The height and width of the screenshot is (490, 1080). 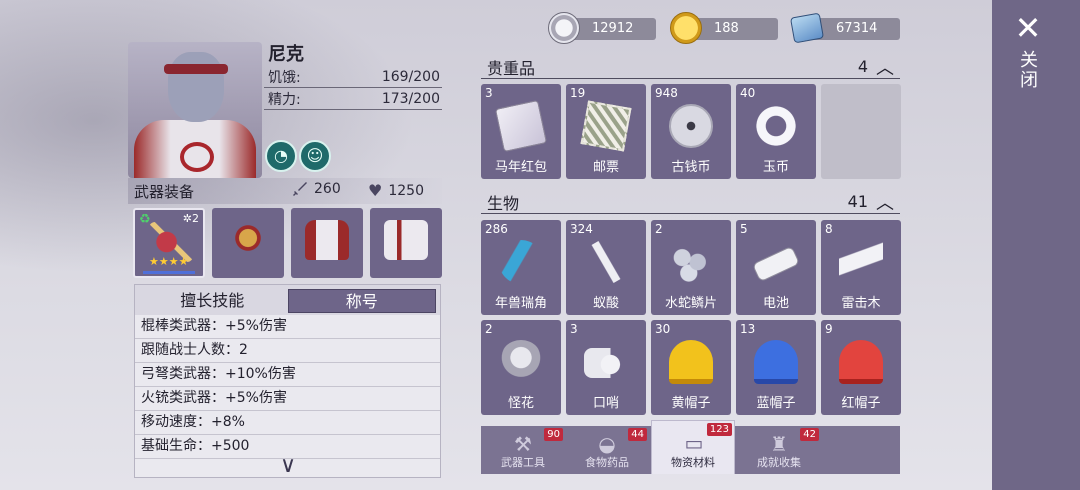 What do you see at coordinates (1036, 245) in the screenshot?
I see `close-panel: ✕ 关闭` at bounding box center [1036, 245].